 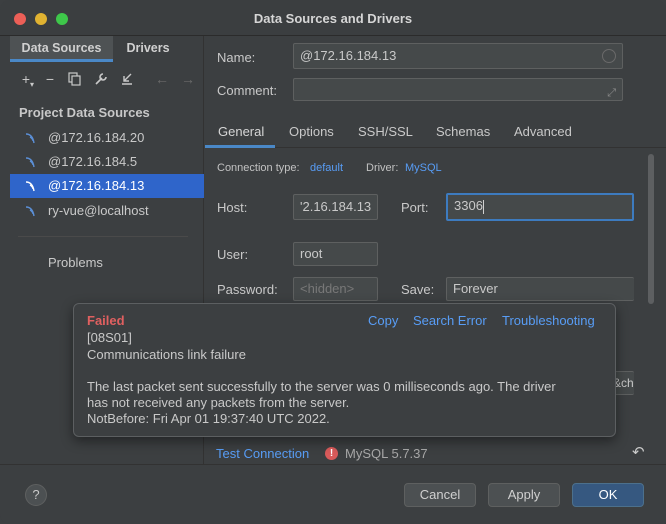 I want to click on driver-label: Driver:, so click(x=382, y=168).